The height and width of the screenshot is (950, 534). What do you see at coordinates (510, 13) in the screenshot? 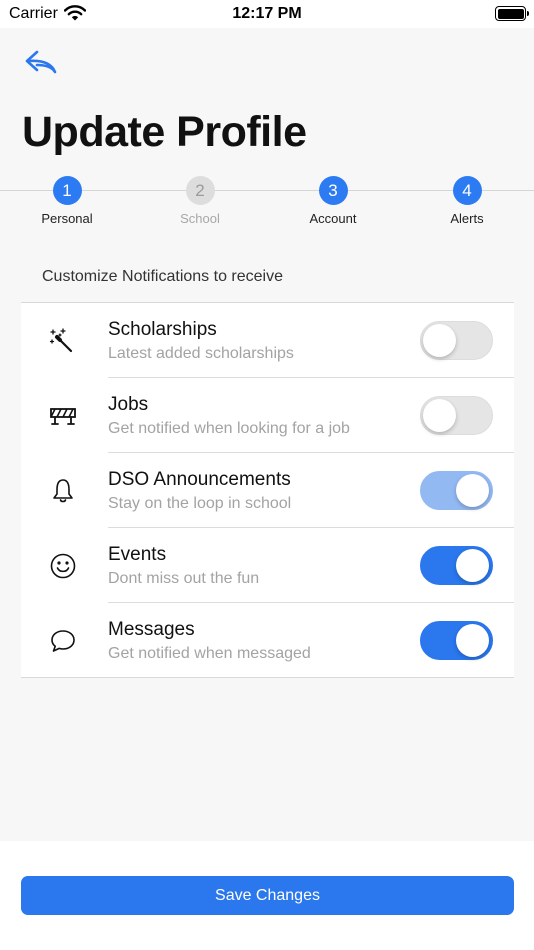
I see `battery-icon` at bounding box center [510, 13].